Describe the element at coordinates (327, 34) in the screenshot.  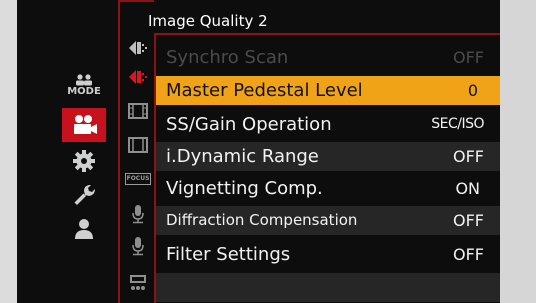
I see `red-divider-horizontal` at that location.